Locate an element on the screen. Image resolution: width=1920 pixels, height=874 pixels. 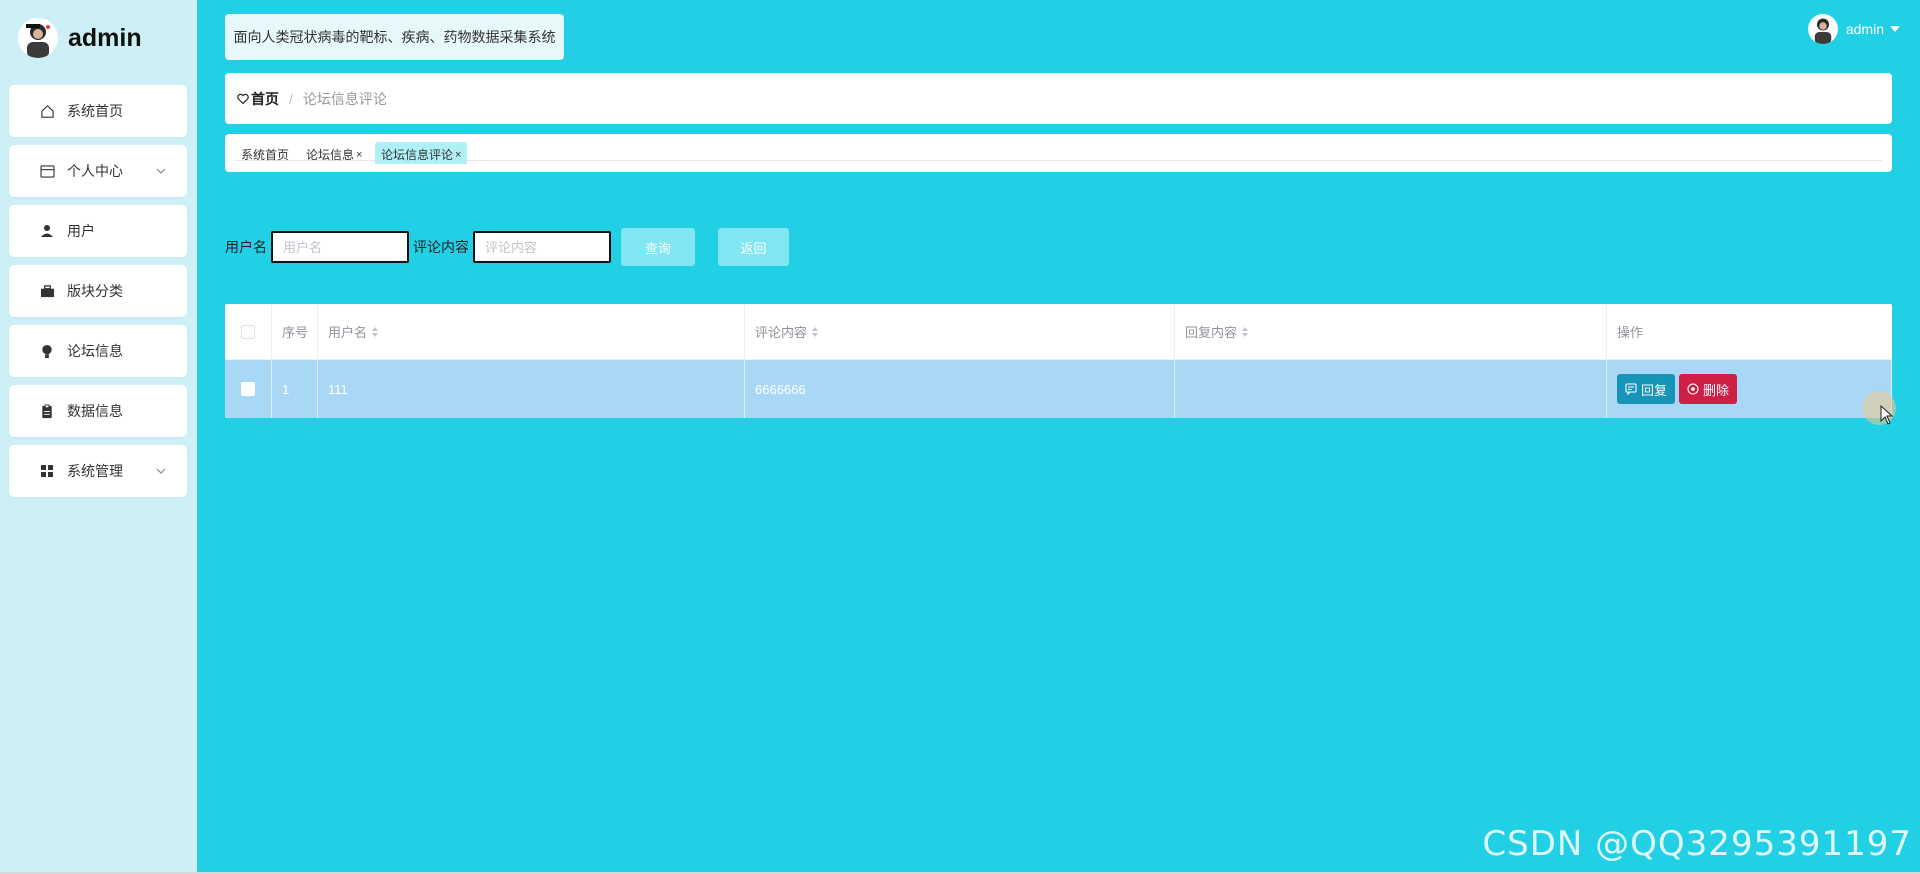
system-title-text: 面向人类冠状病毒的靶标、疾病、药物数据采集系统 is located at coordinates (394, 37).